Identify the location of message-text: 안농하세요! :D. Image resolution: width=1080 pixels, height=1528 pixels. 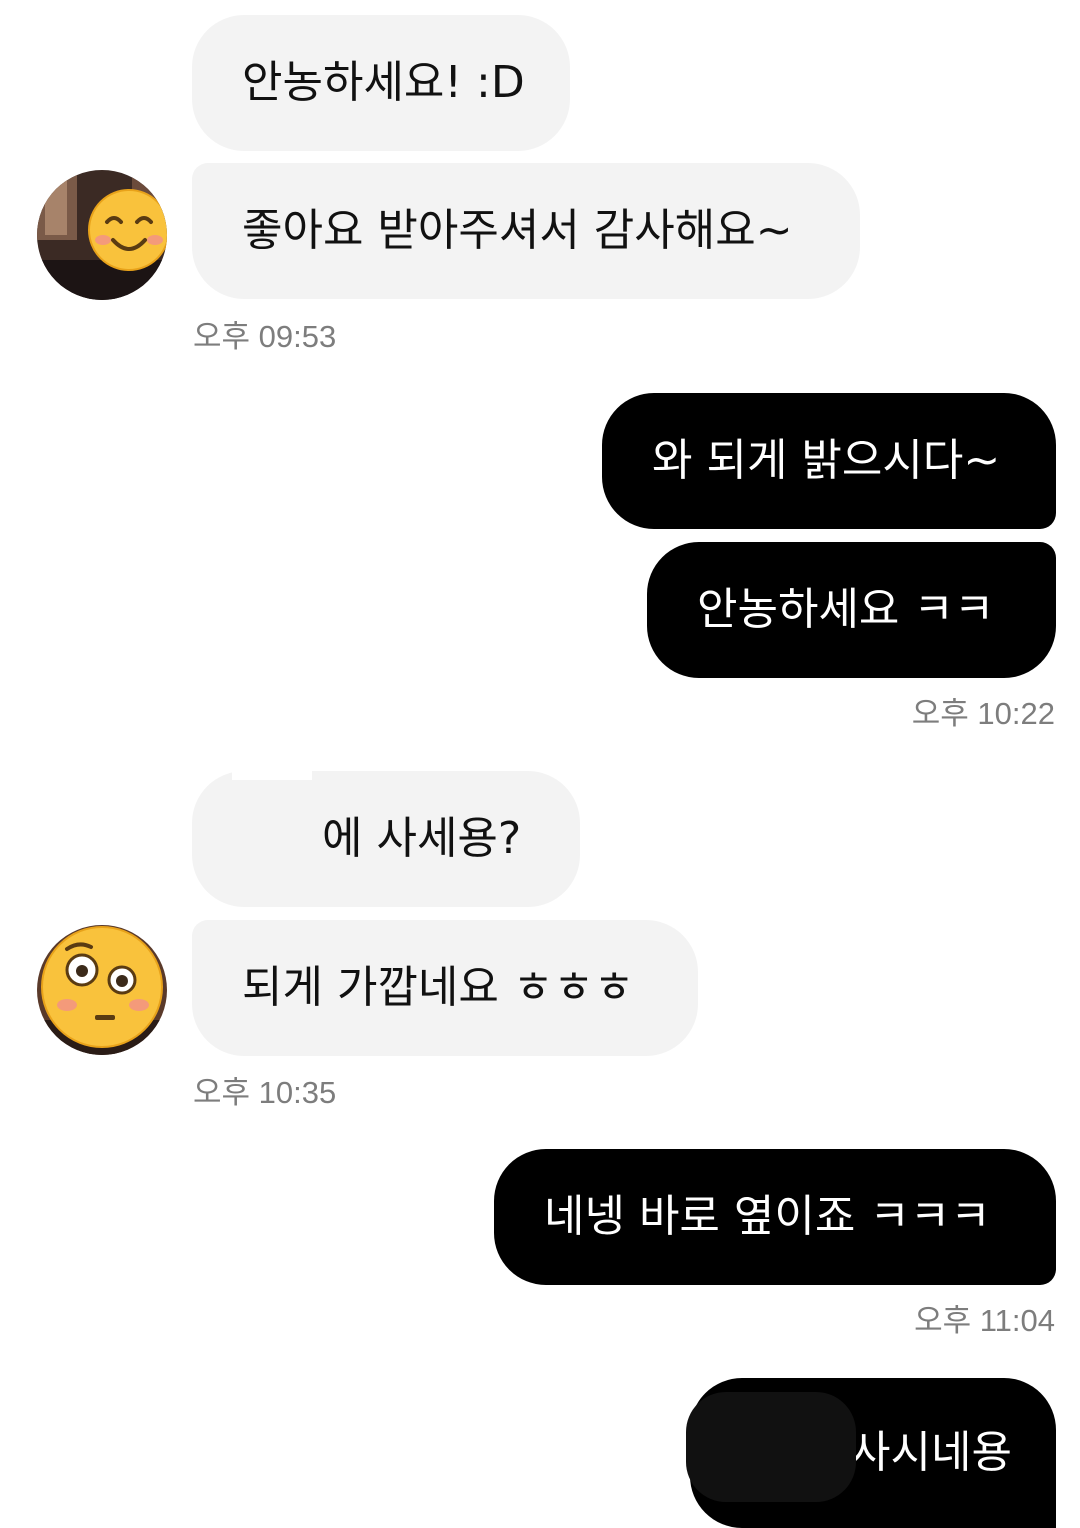
(383, 82).